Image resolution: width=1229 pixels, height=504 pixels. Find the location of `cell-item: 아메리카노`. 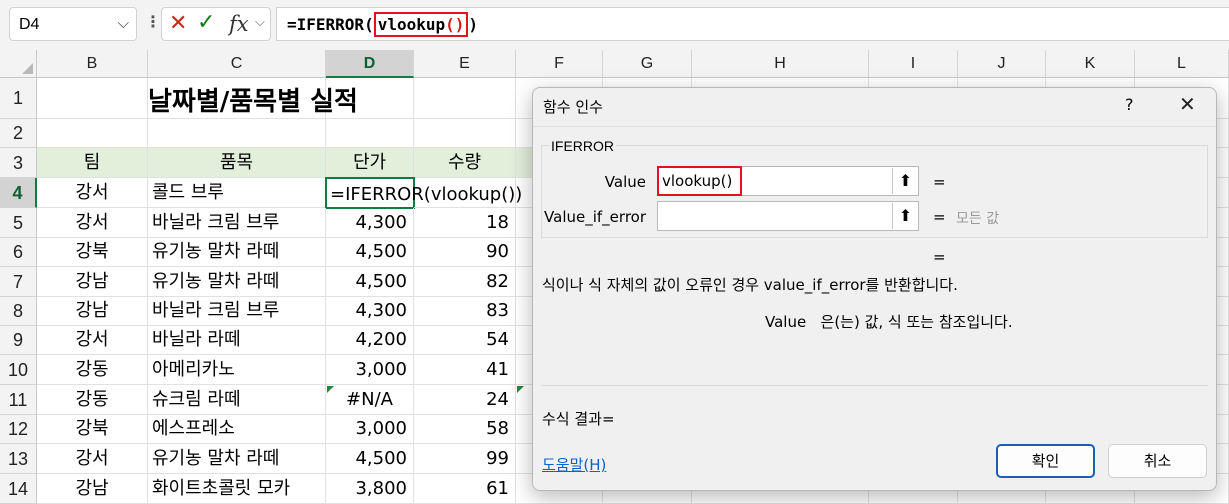

cell-item: 아메리카노 is located at coordinates (237, 370).